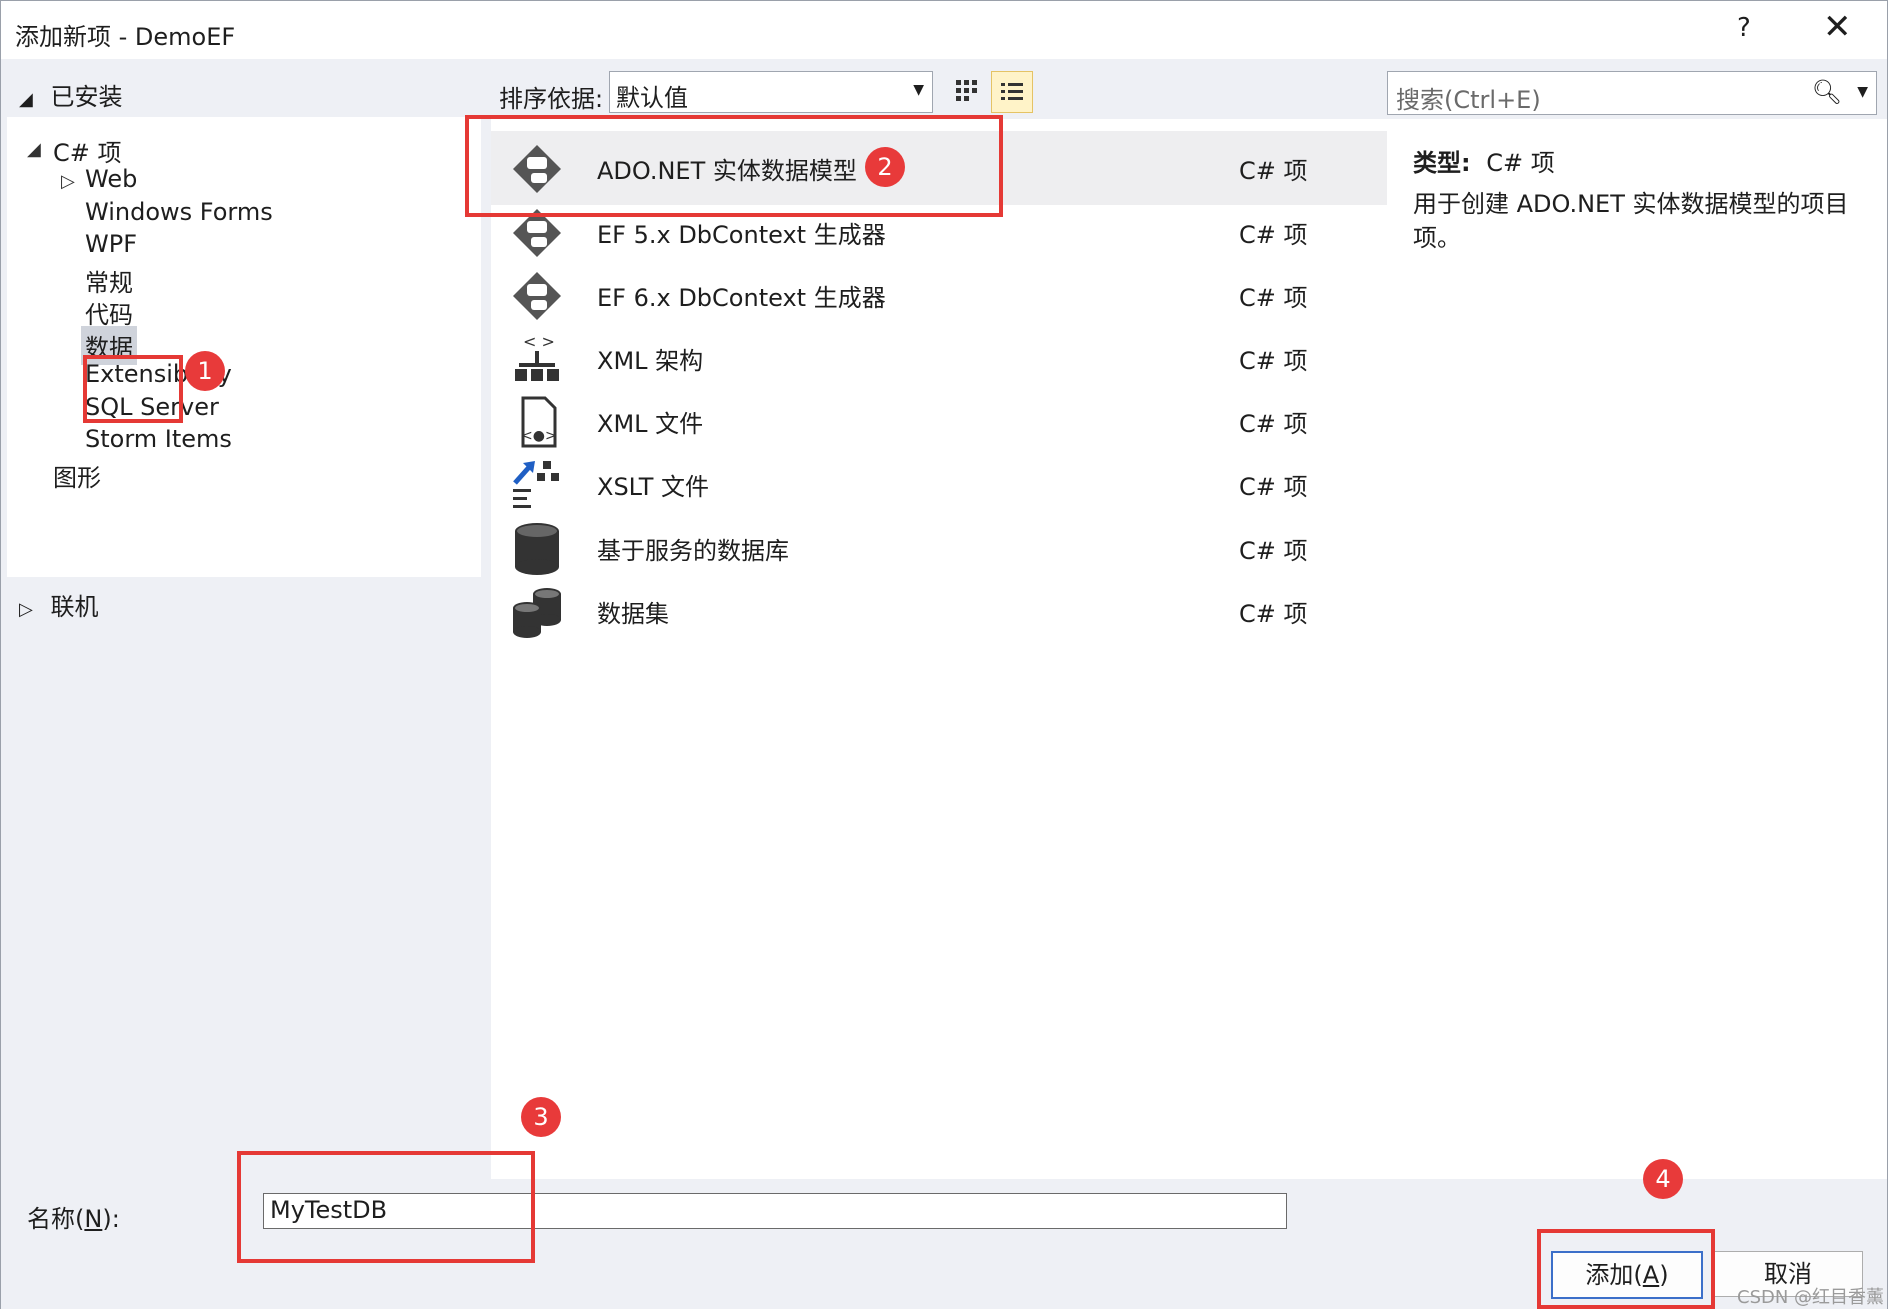  I want to click on xml-schema-icon: < >, so click(537, 356).